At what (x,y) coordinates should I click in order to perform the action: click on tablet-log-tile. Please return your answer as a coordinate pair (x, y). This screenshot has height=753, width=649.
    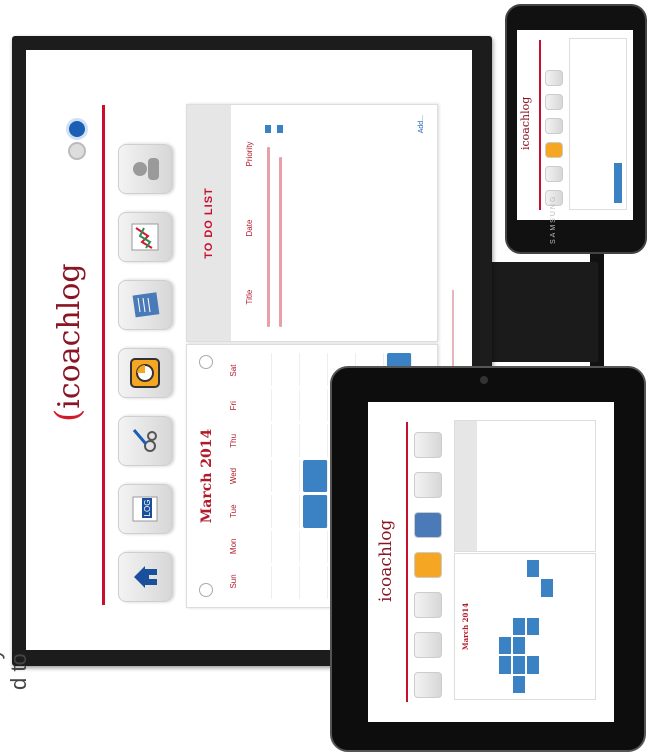
    Looking at the image, I should click on (428, 645).